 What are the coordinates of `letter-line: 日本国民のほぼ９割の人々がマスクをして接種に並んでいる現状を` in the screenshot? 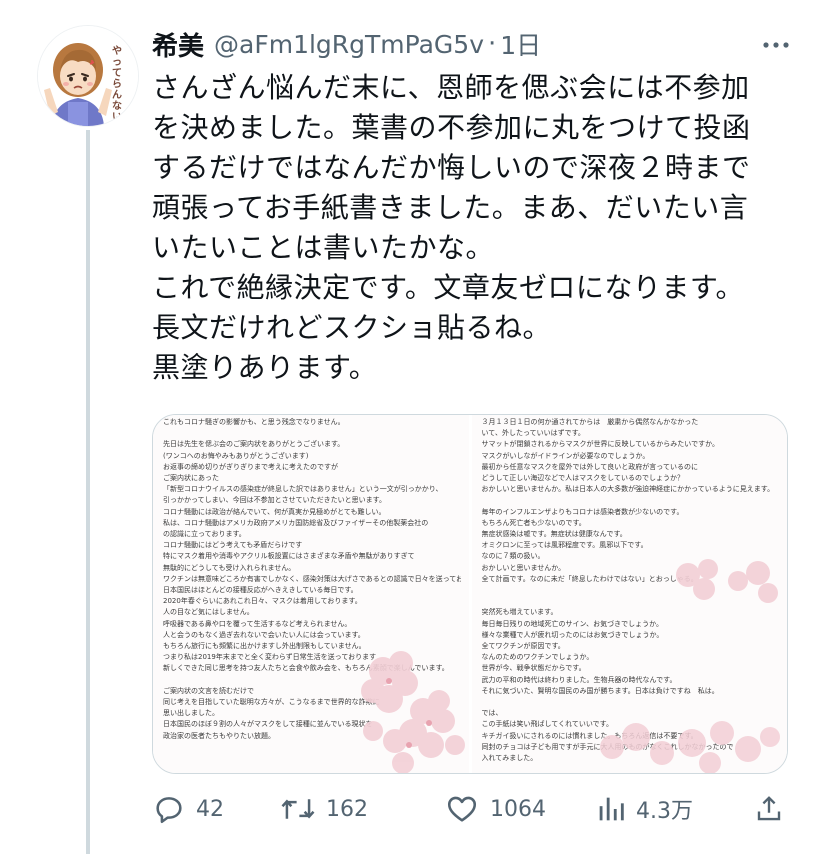 It's located at (268, 724).